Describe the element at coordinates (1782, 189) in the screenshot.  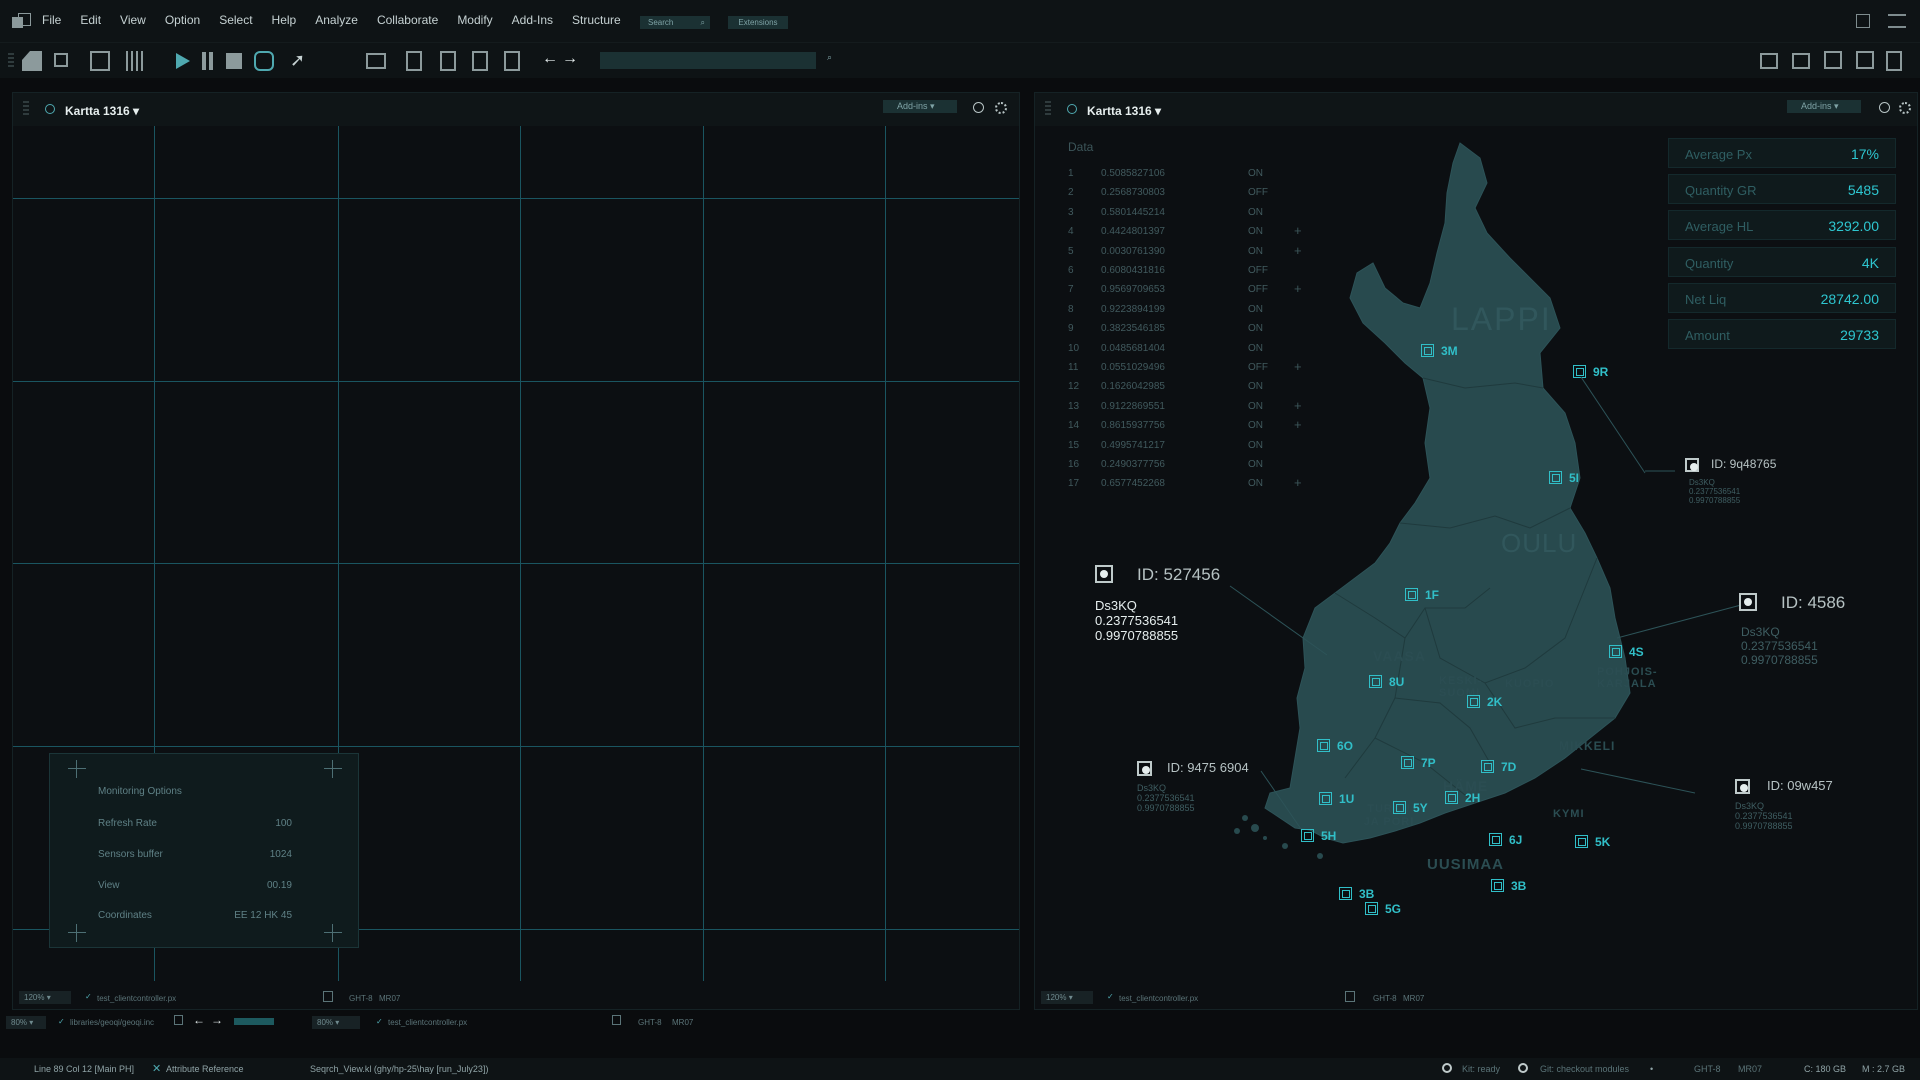
I see `stat-card: Quantity GR 5485` at that location.